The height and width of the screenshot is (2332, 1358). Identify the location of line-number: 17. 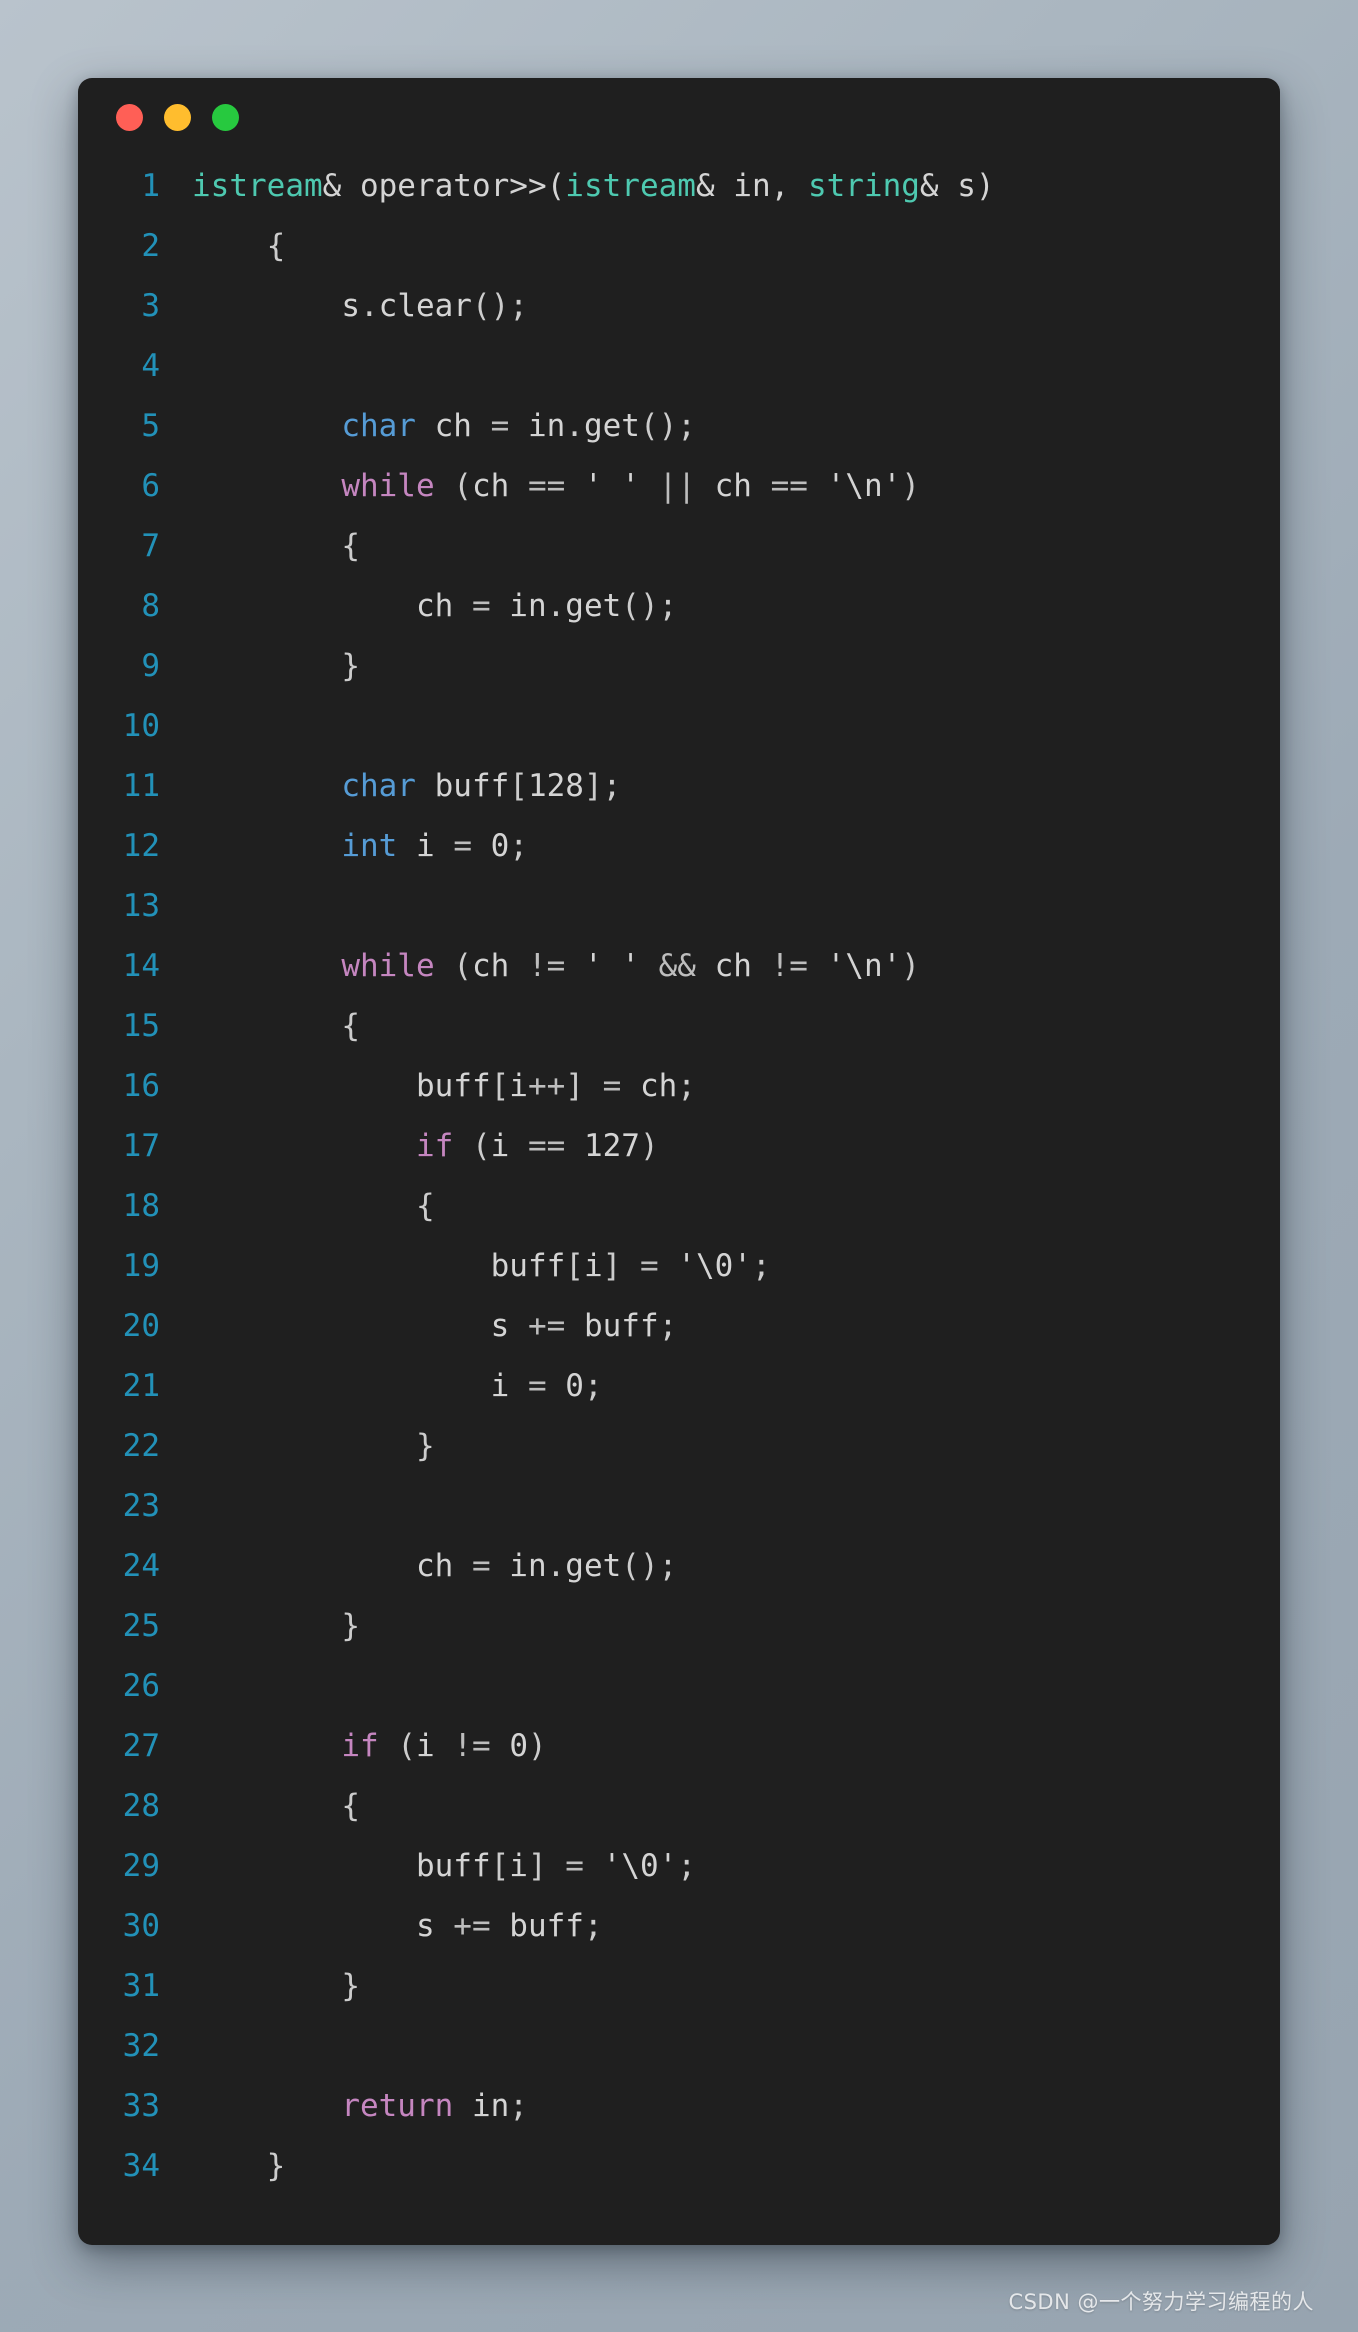
(141, 1146).